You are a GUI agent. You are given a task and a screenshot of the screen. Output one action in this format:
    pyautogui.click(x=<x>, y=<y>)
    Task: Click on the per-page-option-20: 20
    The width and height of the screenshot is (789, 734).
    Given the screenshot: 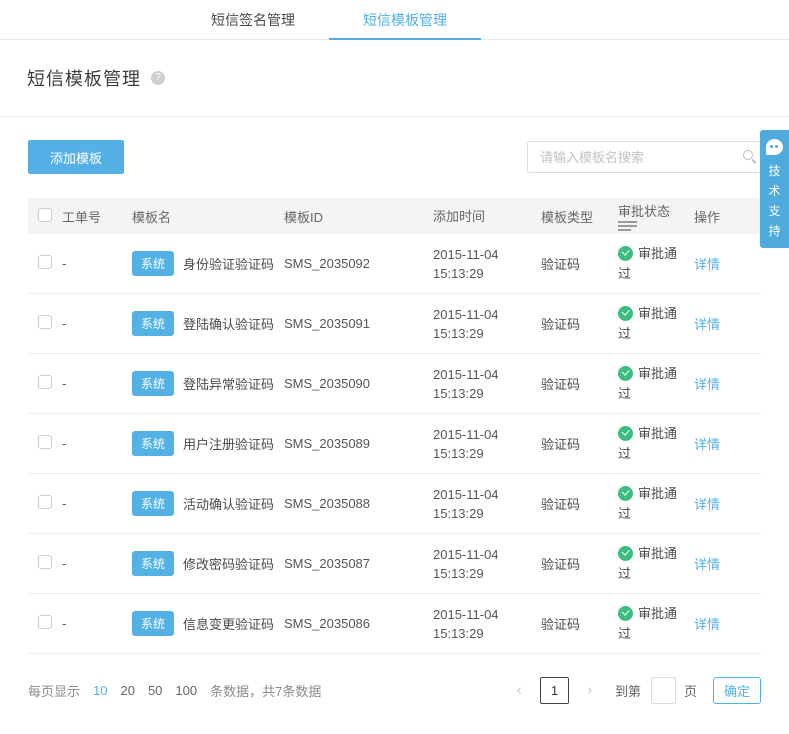 What is the action you would take?
    pyautogui.click(x=127, y=690)
    